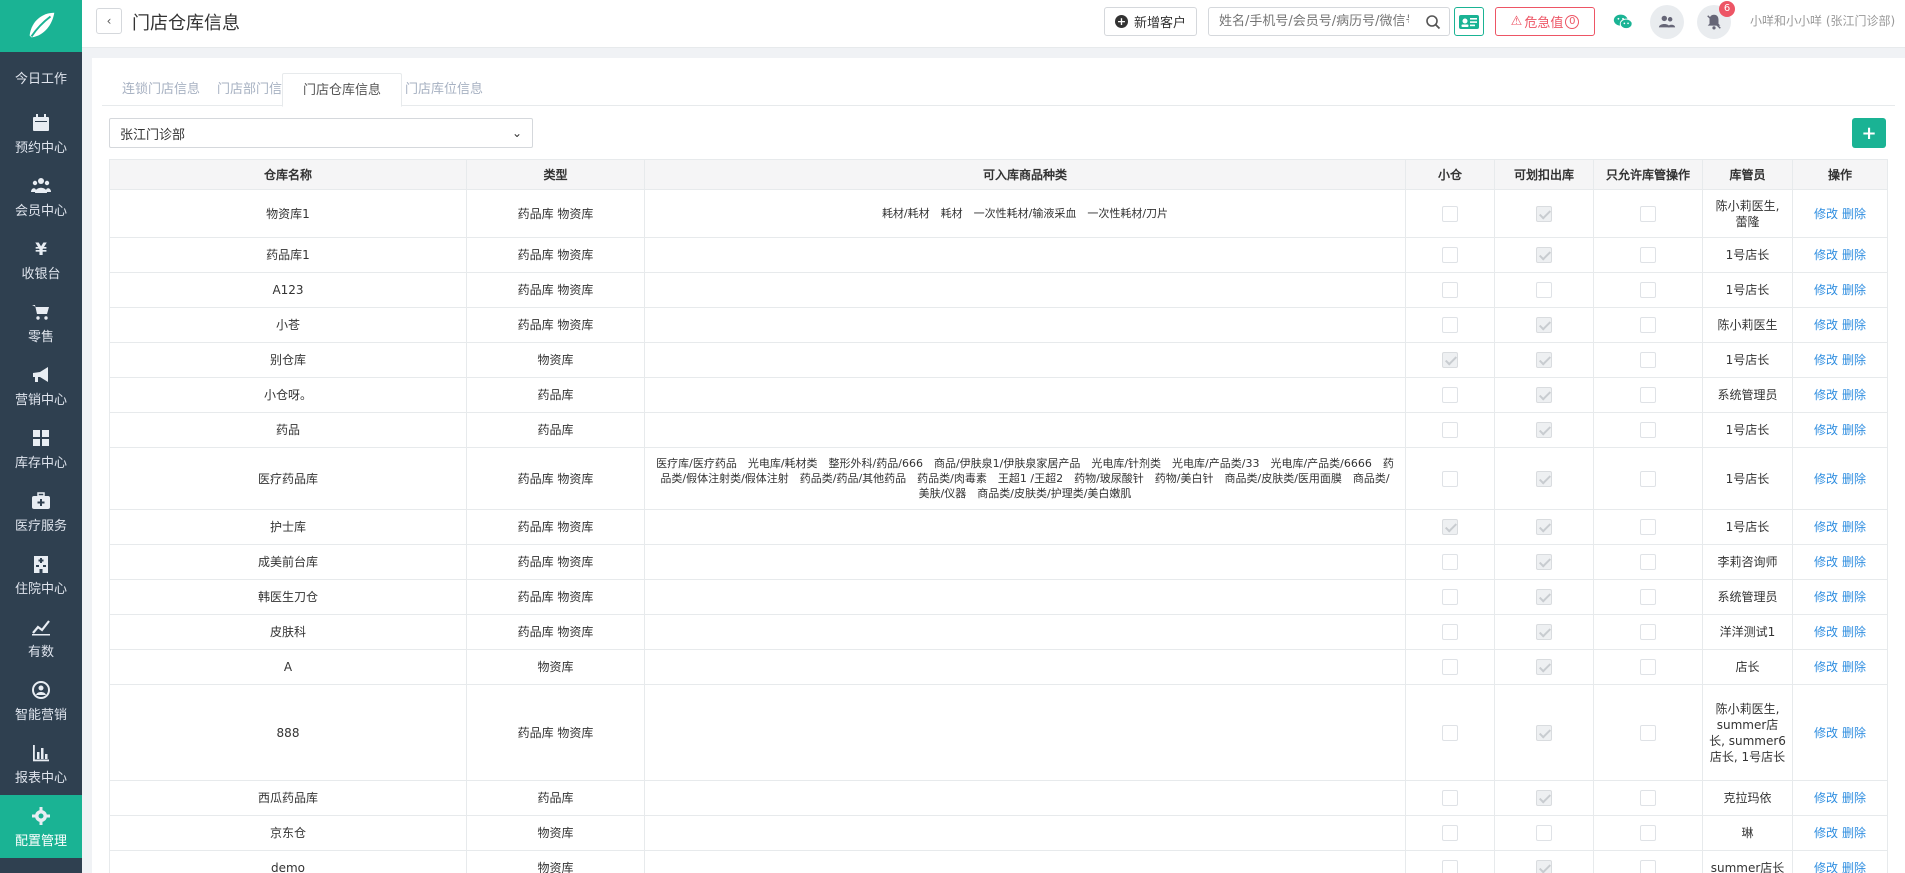  I want to click on bell-icon, so click(1714, 22).